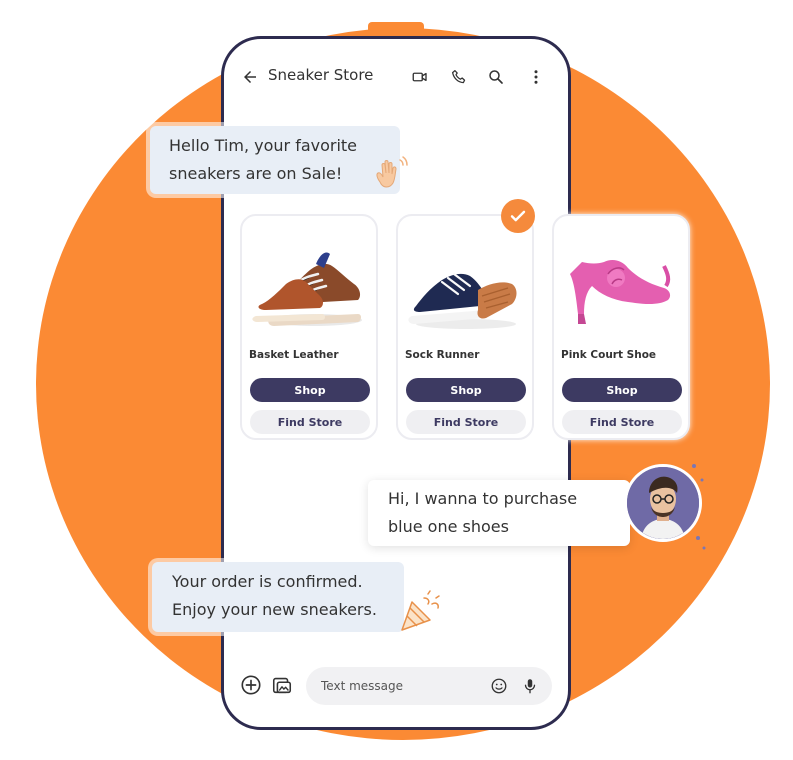 This screenshot has width=793, height=760. Describe the element at coordinates (697, 510) in the screenshot. I see `confetti-dots-icon` at that location.